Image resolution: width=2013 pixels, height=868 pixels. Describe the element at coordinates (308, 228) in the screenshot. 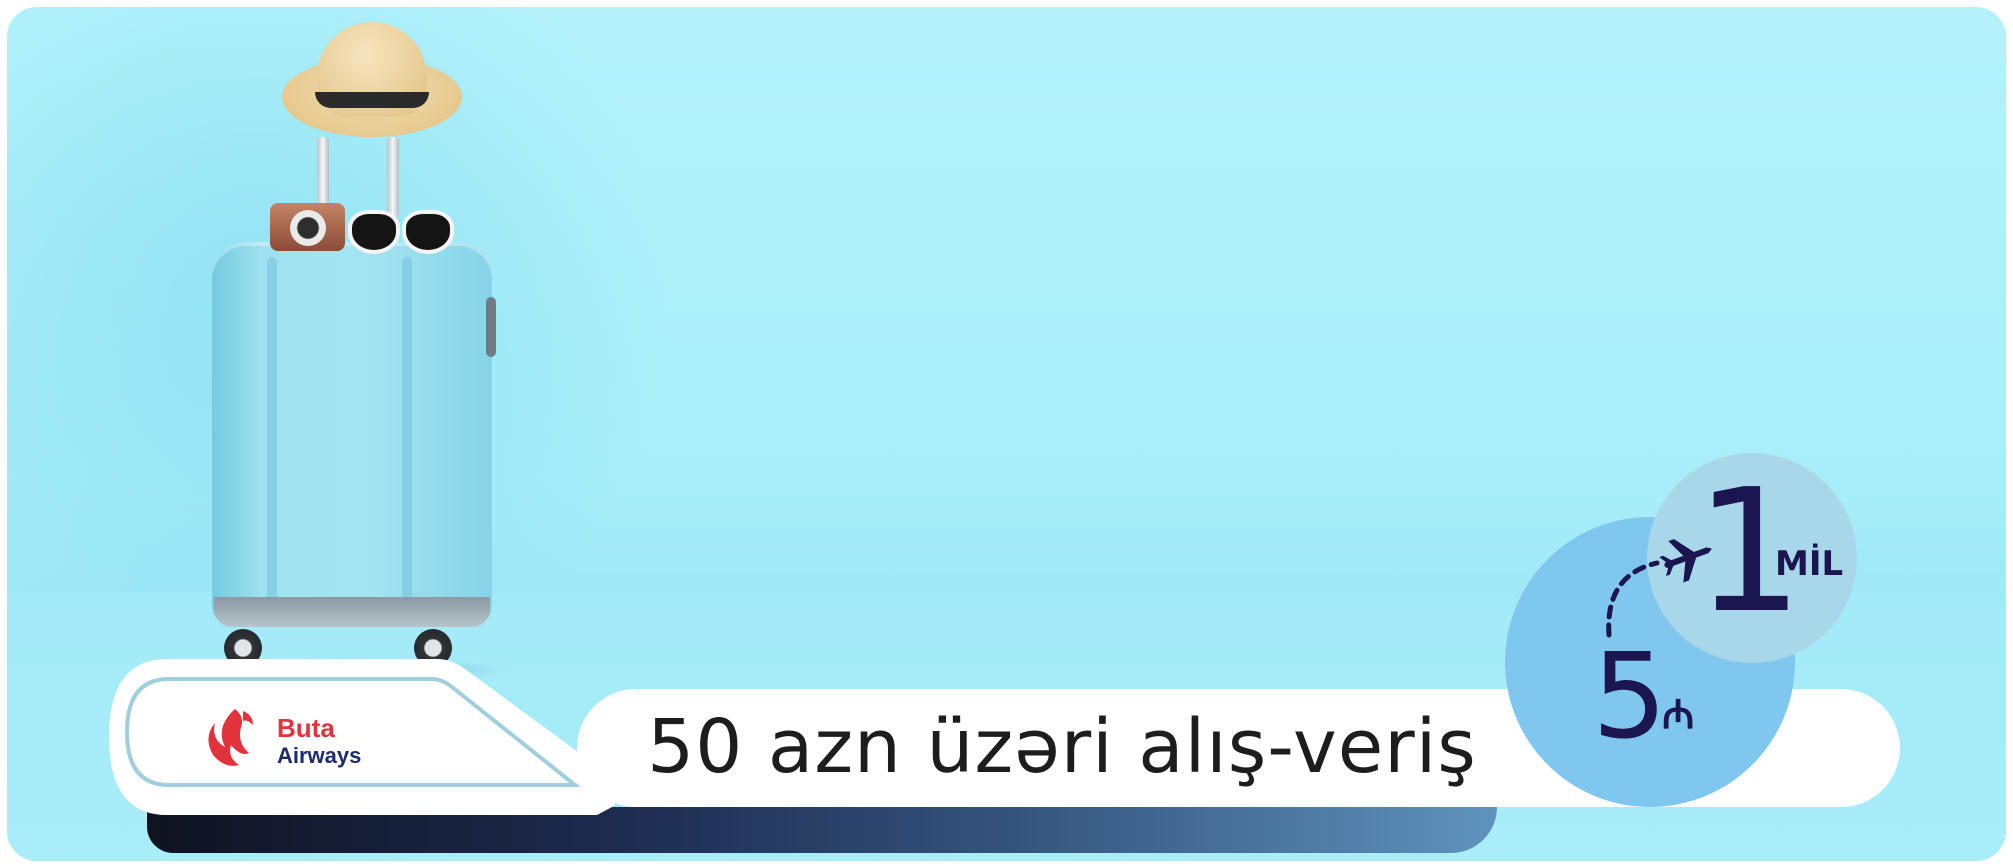

I see `camera-lens` at that location.